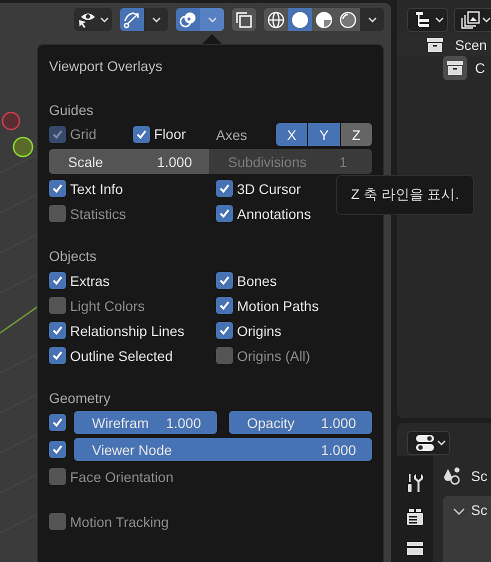 The height and width of the screenshot is (562, 491). Describe the element at coordinates (324, 134) in the screenshot. I see `axis-toggle: Y` at that location.